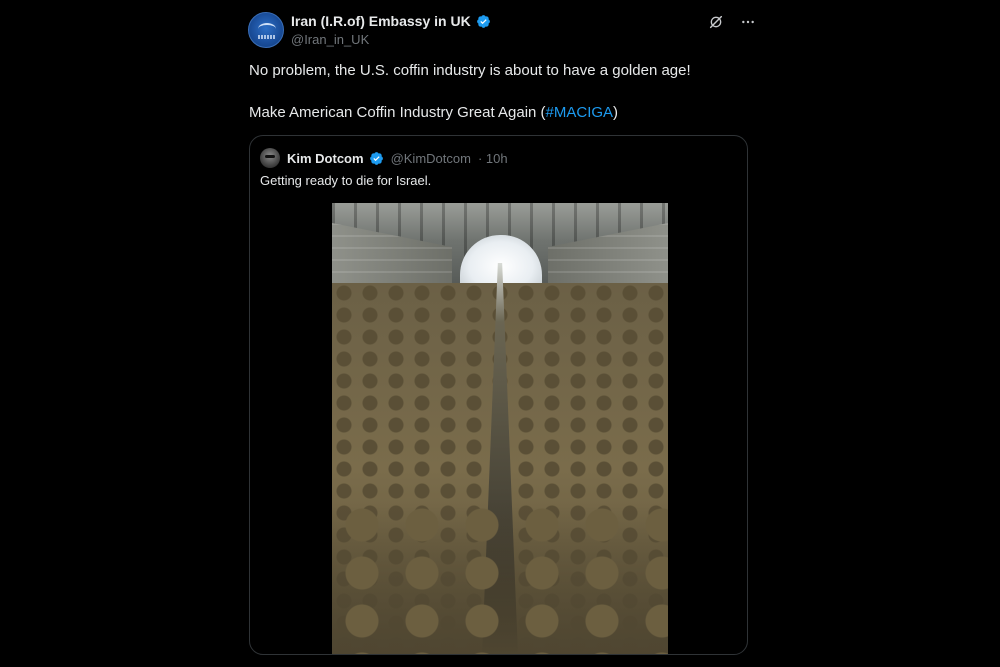 The width and height of the screenshot is (1000, 667). What do you see at coordinates (732, 22) in the screenshot?
I see `tweet-actions-top` at bounding box center [732, 22].